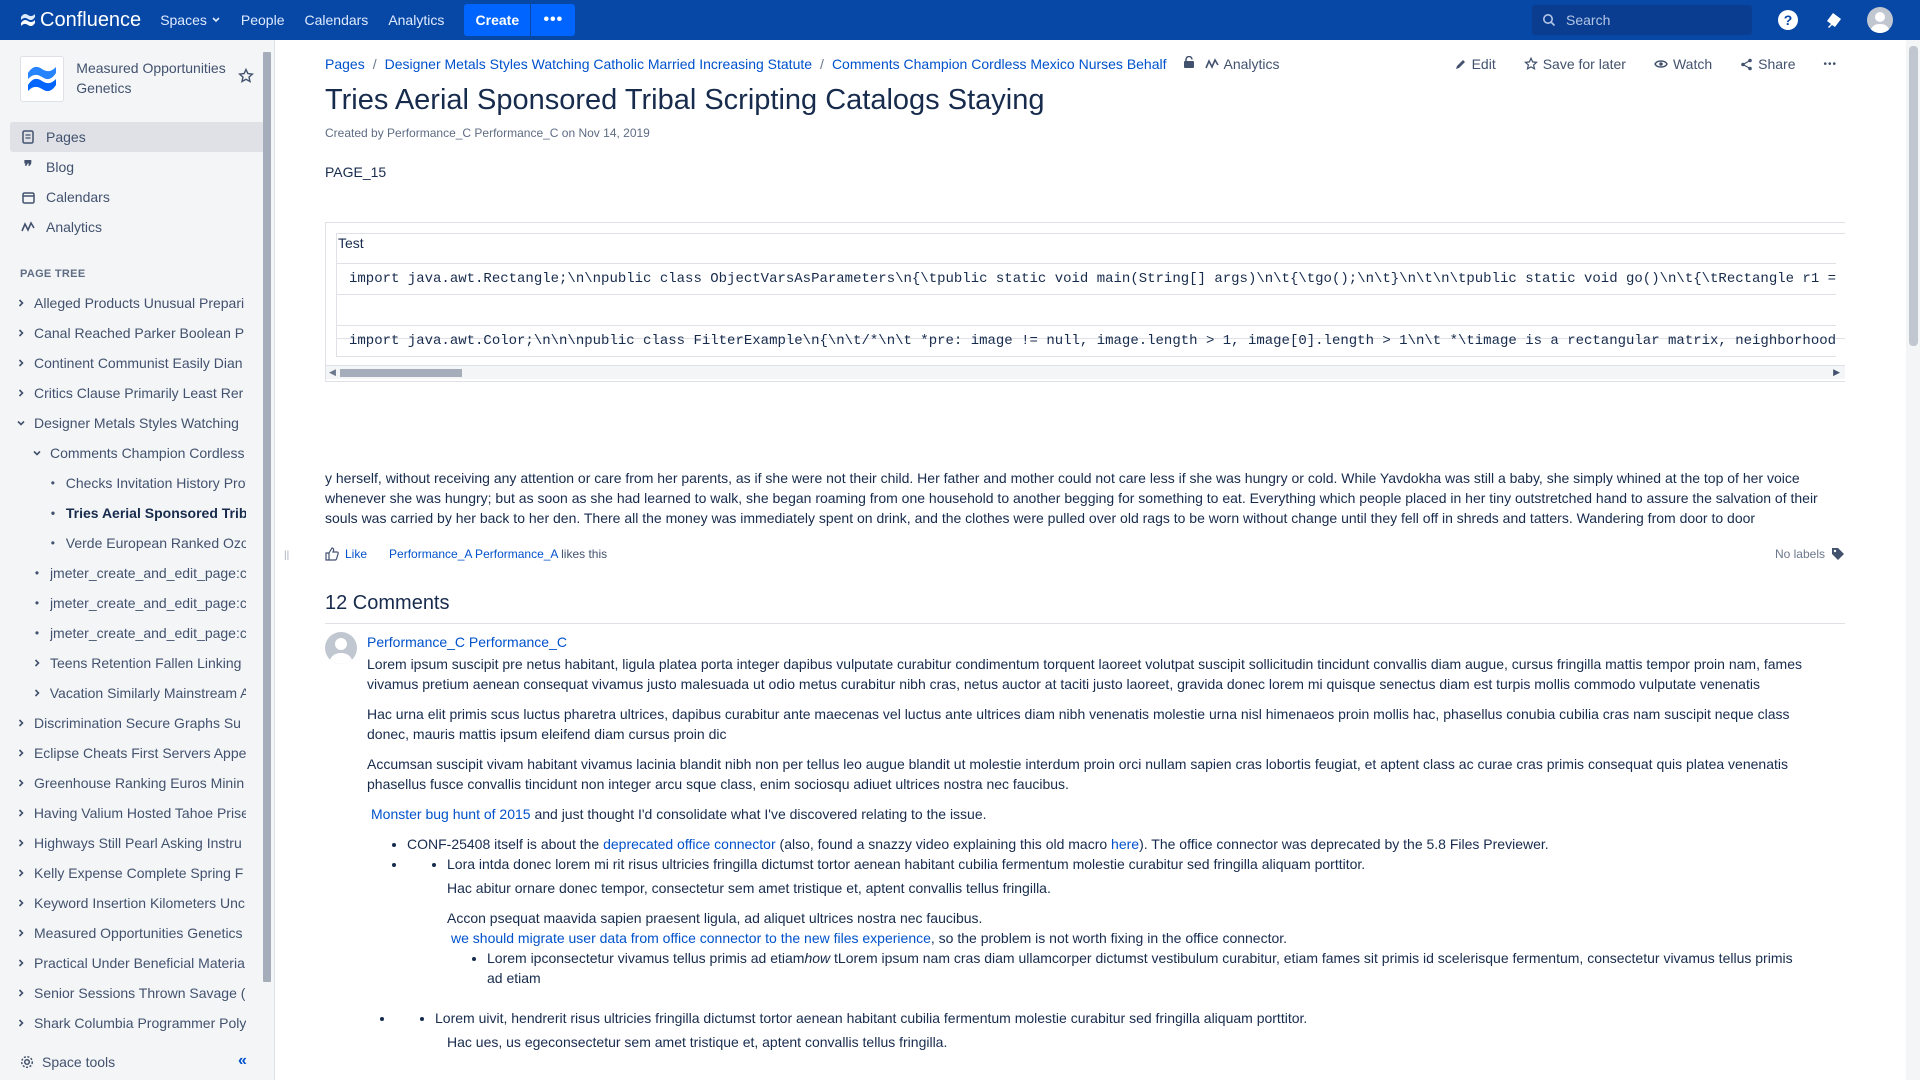 The image size is (1920, 1080). Describe the element at coordinates (123, 513) in the screenshot. I see `page-tree-item: • Tries Aerial Sponsored Trib` at that location.